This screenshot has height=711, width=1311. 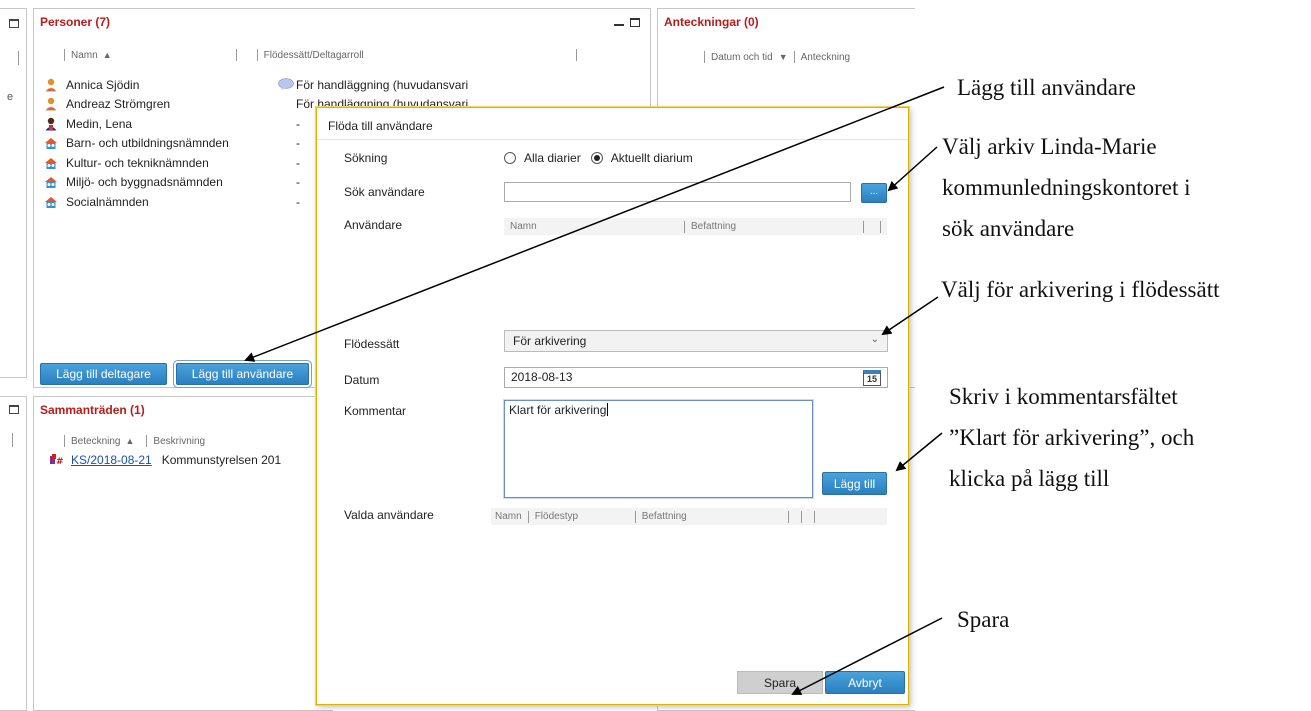 I want to click on arrow-flow, so click(x=910, y=316).